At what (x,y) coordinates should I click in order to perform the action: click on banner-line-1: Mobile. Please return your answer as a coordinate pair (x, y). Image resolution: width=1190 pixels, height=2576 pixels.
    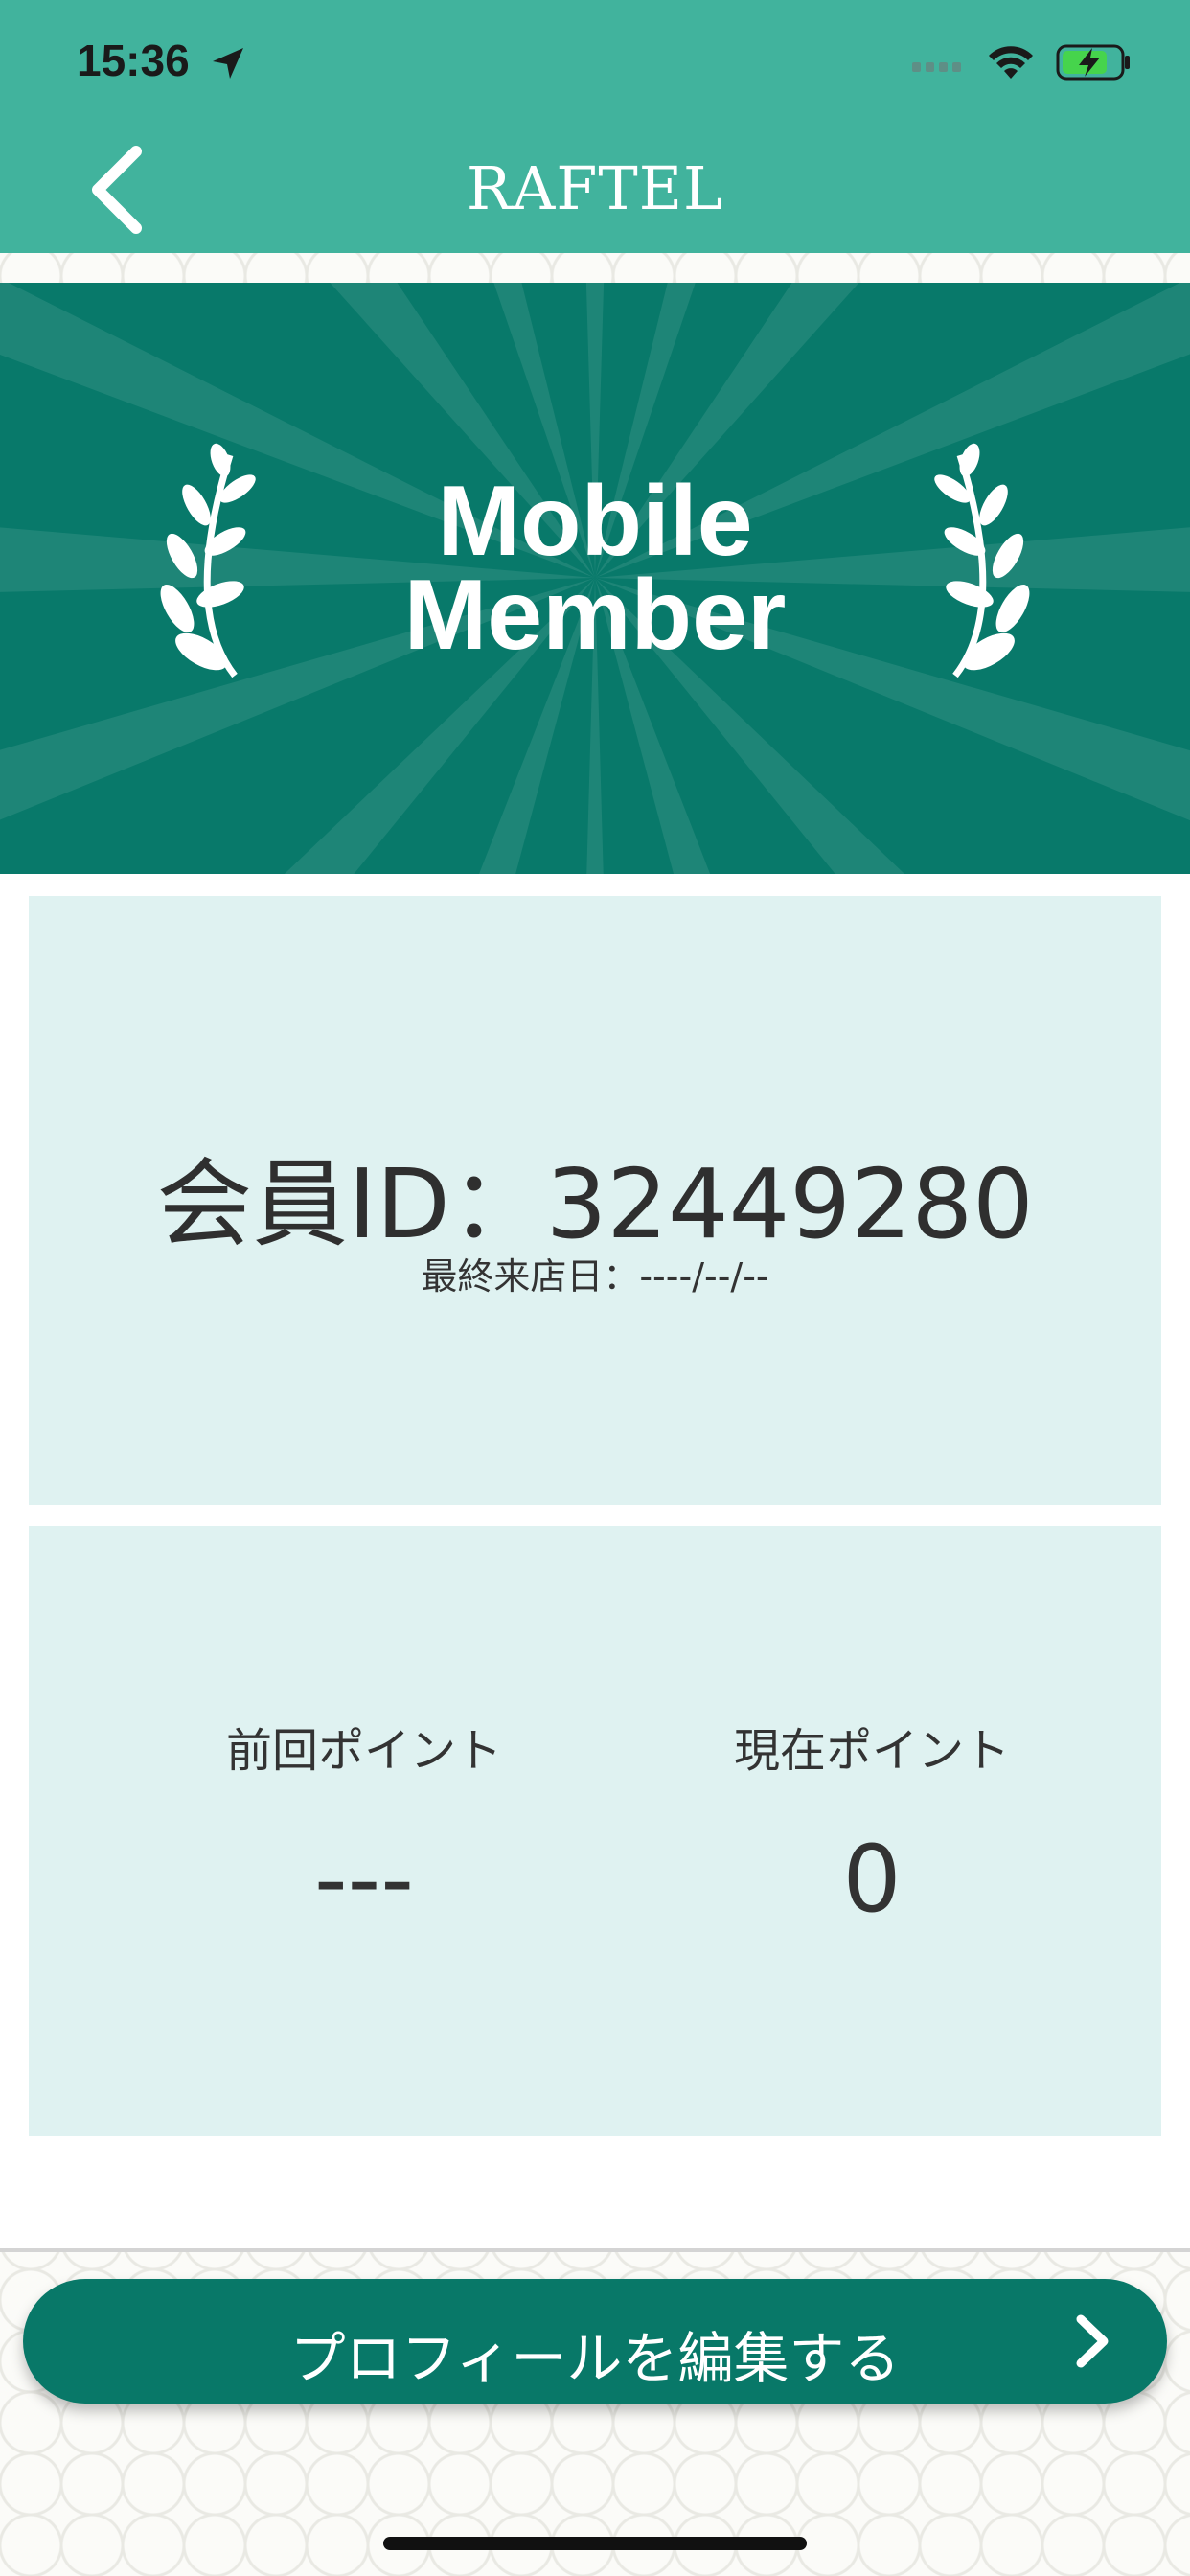
    Looking at the image, I should click on (595, 521).